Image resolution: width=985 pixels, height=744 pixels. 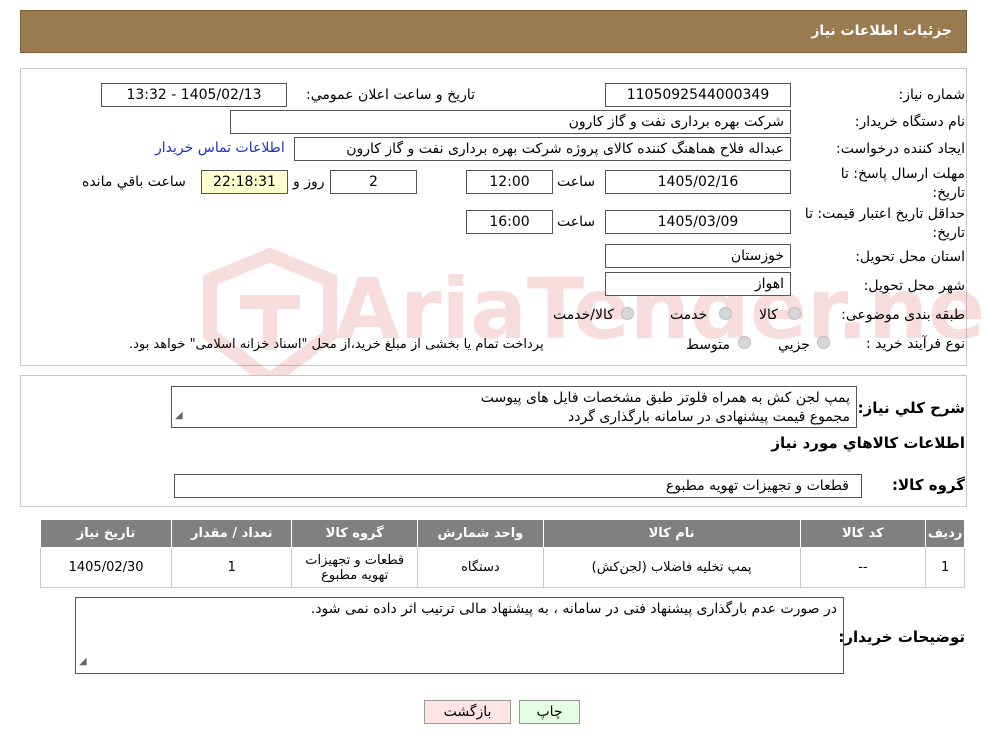 I want to click on province-label: استان محل تحويل:, so click(x=910, y=257).